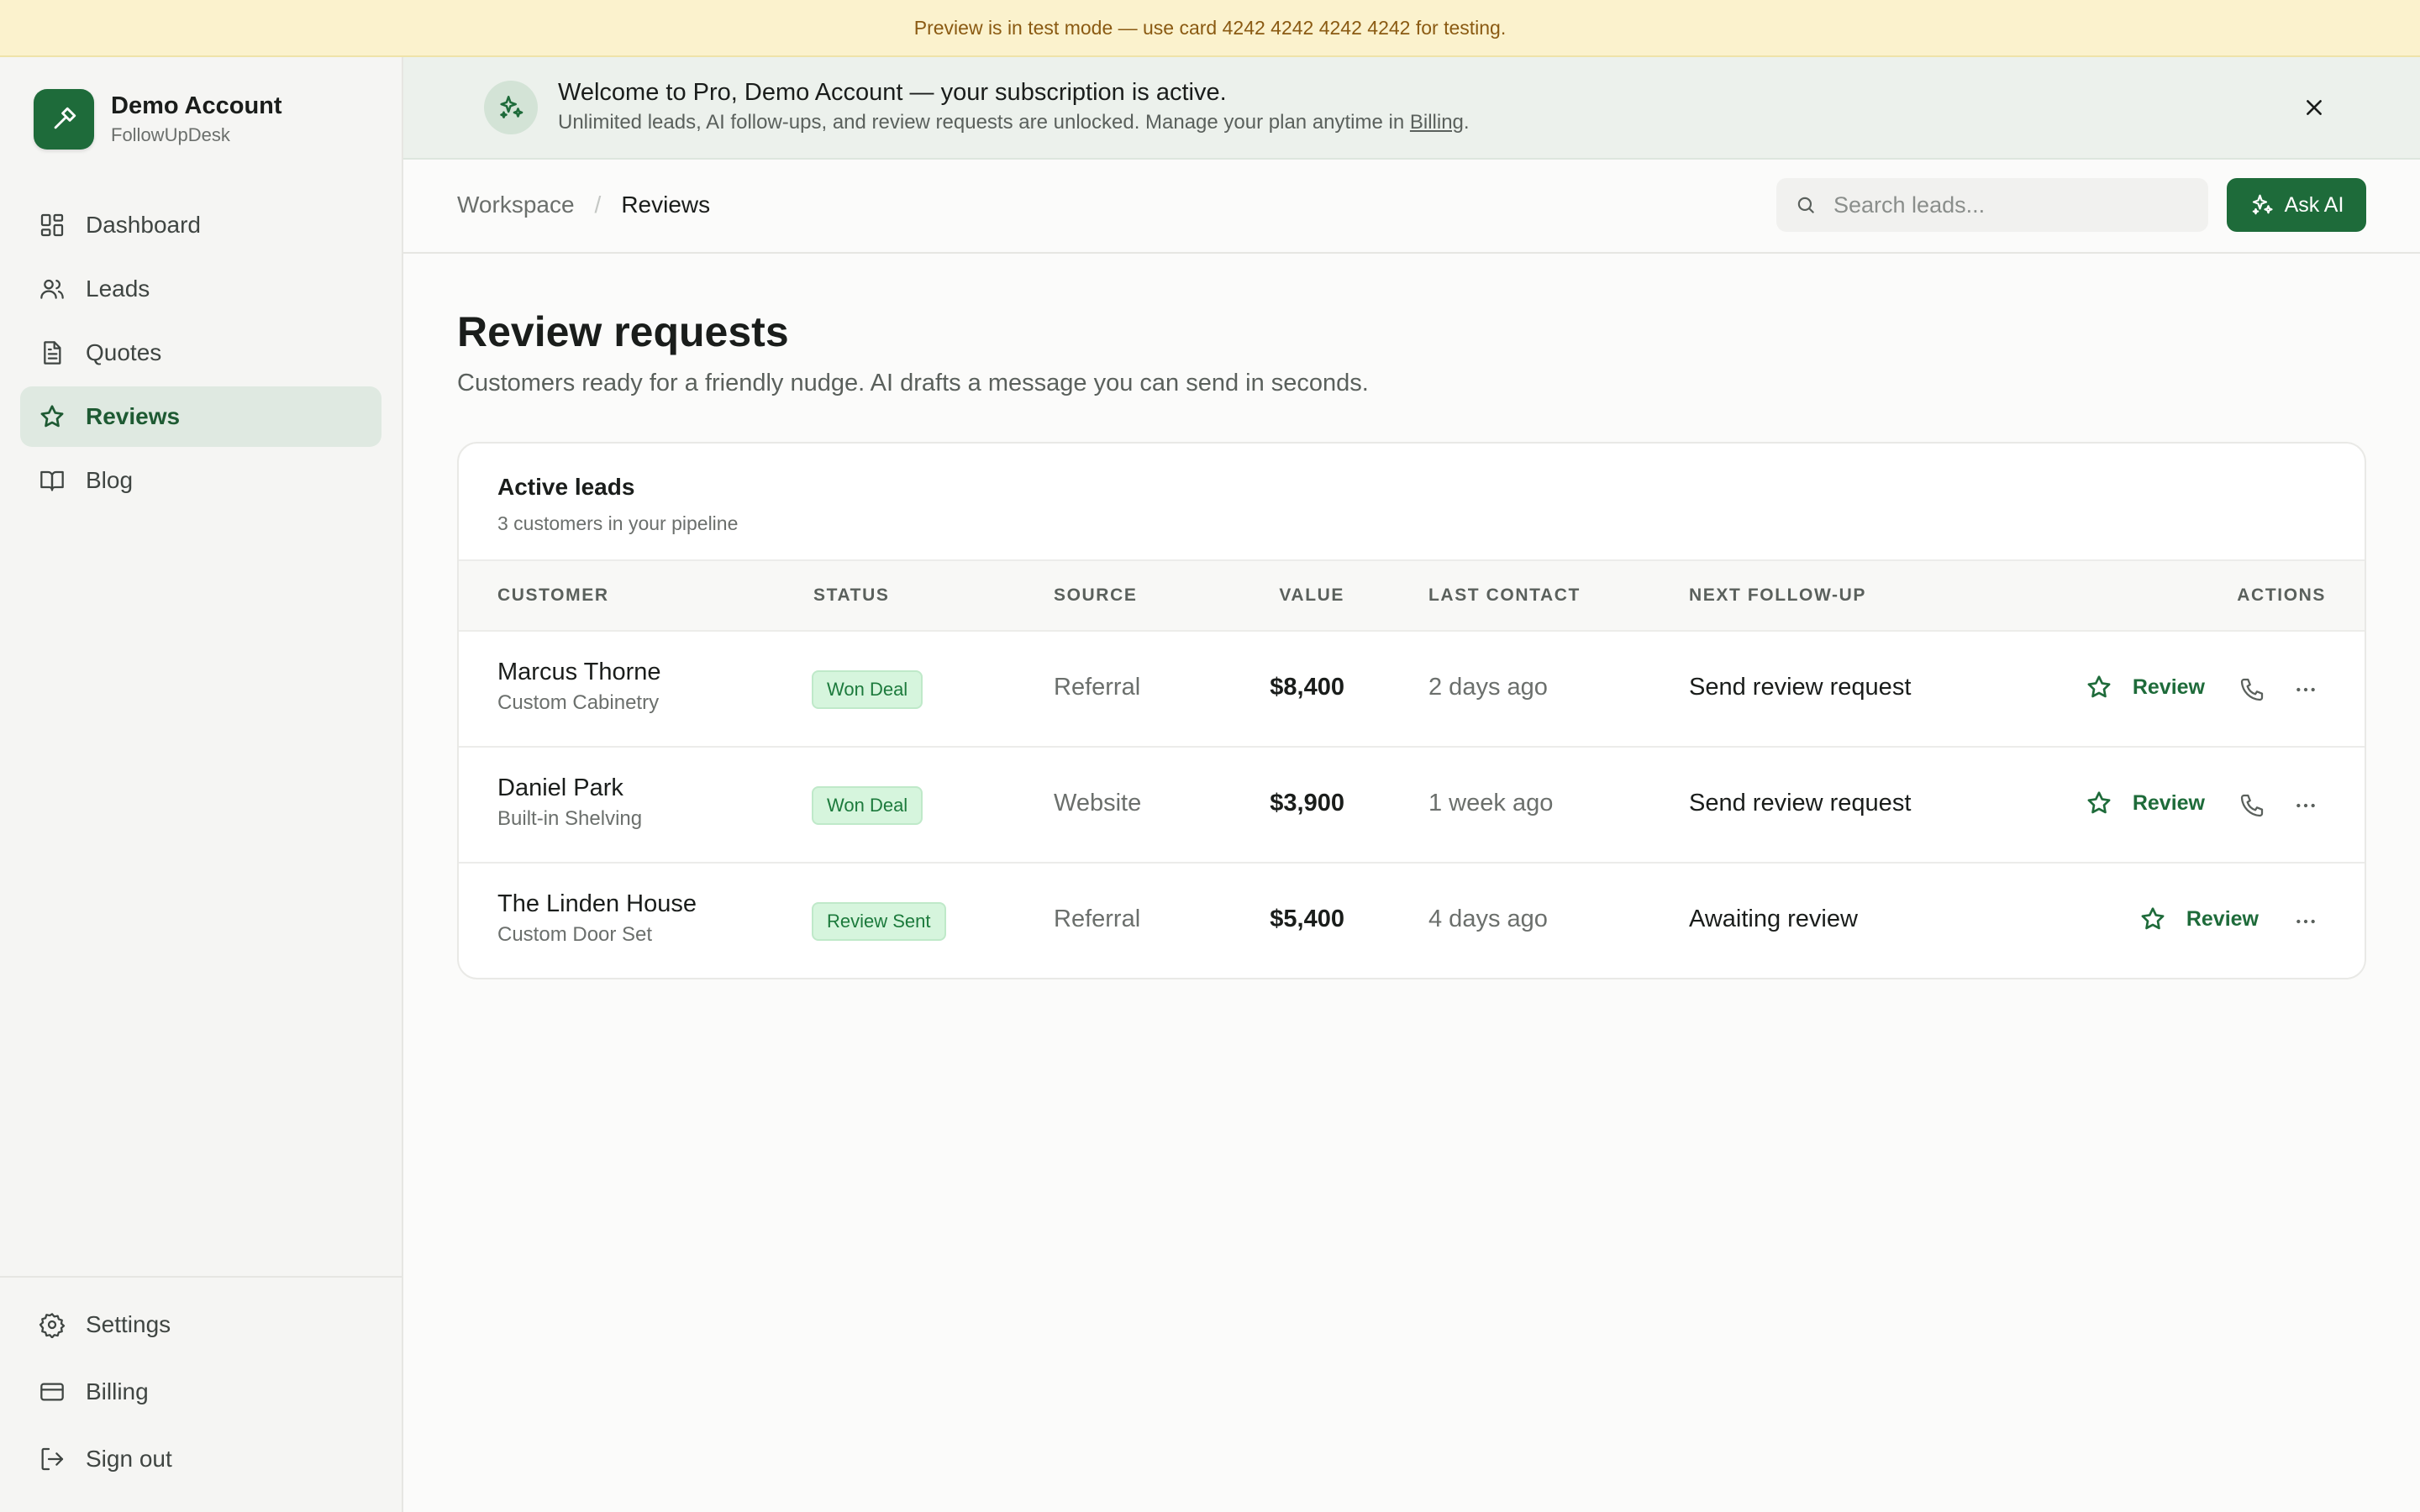  Describe the element at coordinates (1801, 687) in the screenshot. I see `next-follow-up-cell: Send review request` at that location.